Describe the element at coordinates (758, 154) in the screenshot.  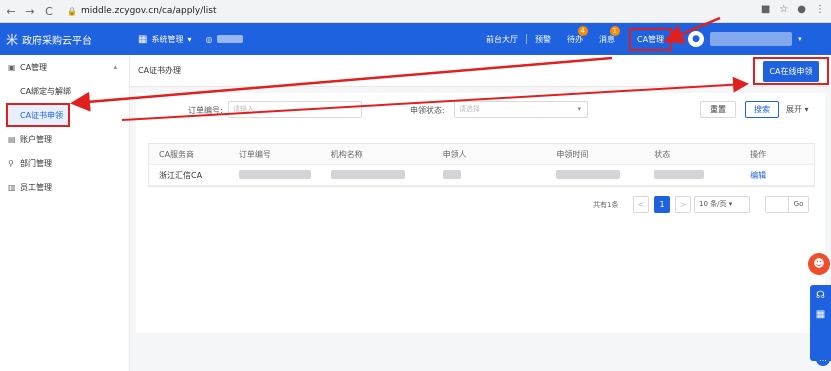
I see `column-header: 操作` at that location.